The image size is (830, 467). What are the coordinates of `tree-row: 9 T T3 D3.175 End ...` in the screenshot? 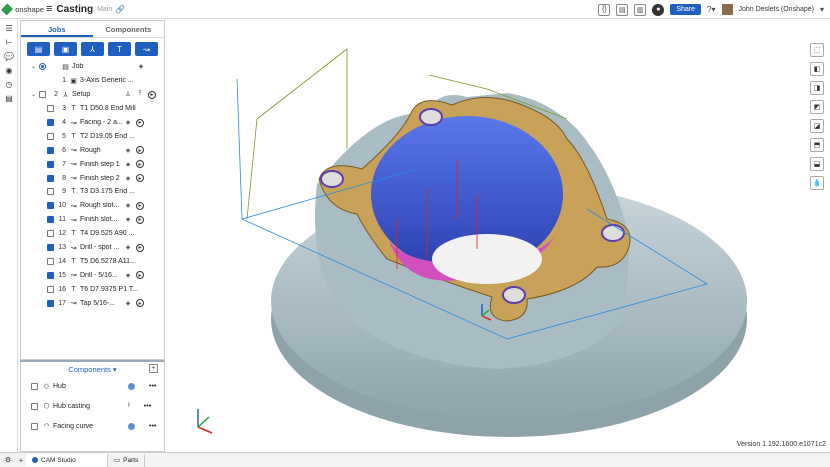 It's located at (94, 192).